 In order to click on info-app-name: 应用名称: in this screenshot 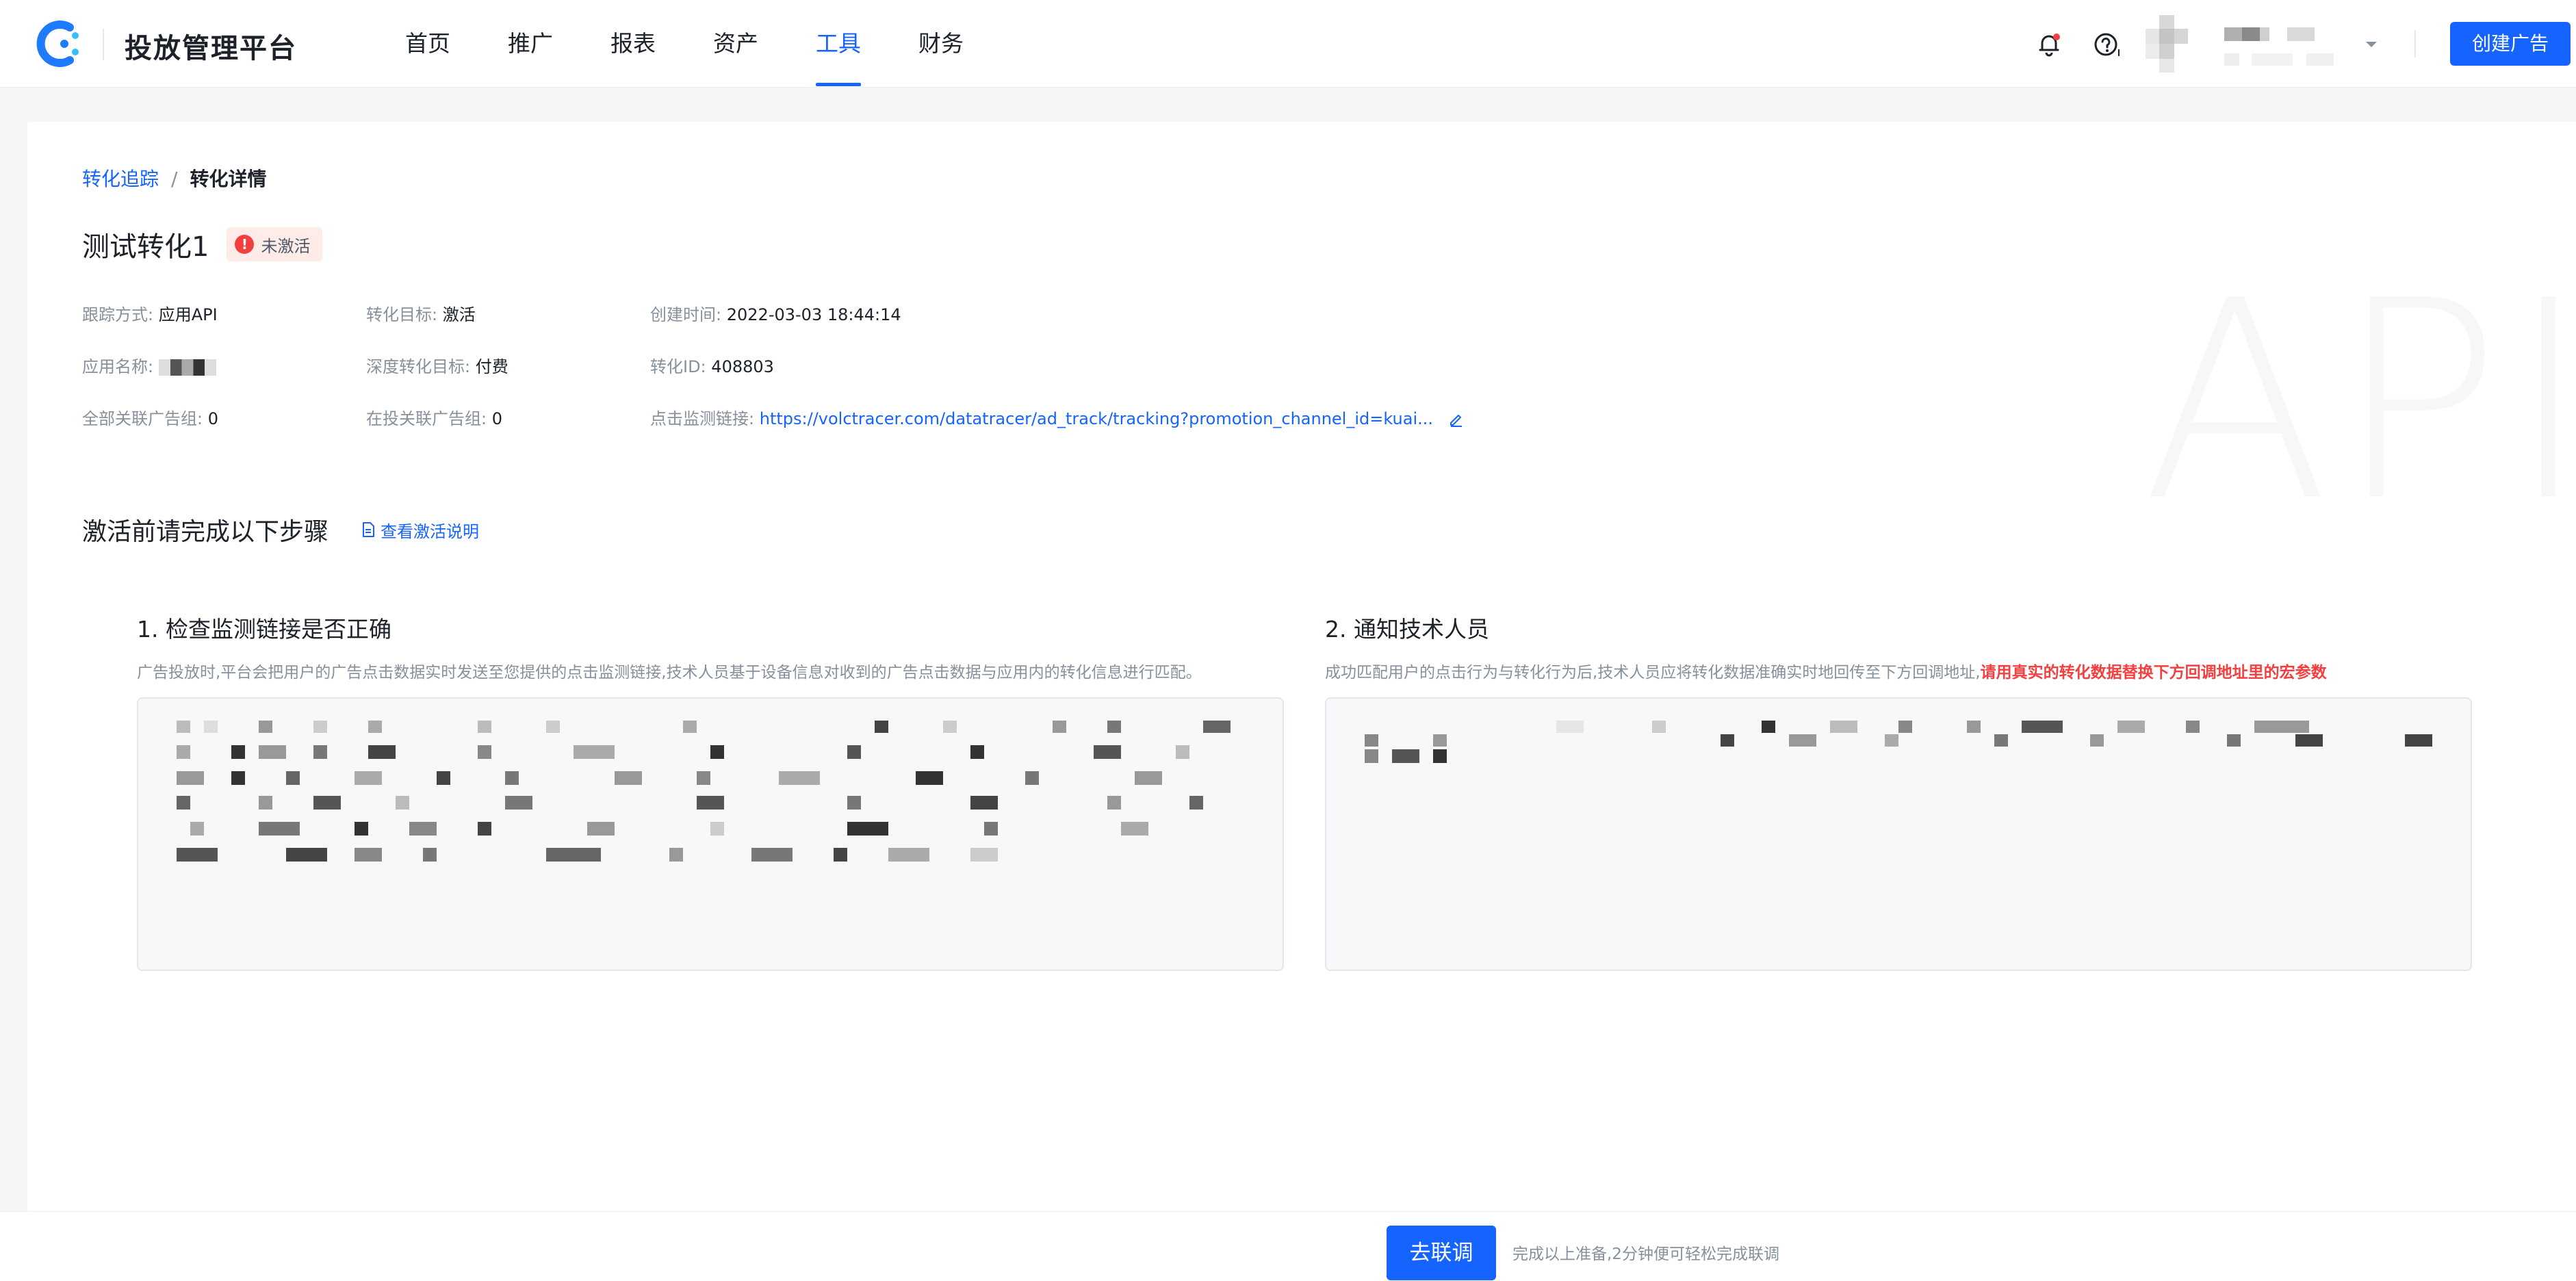, I will do `click(149, 365)`.